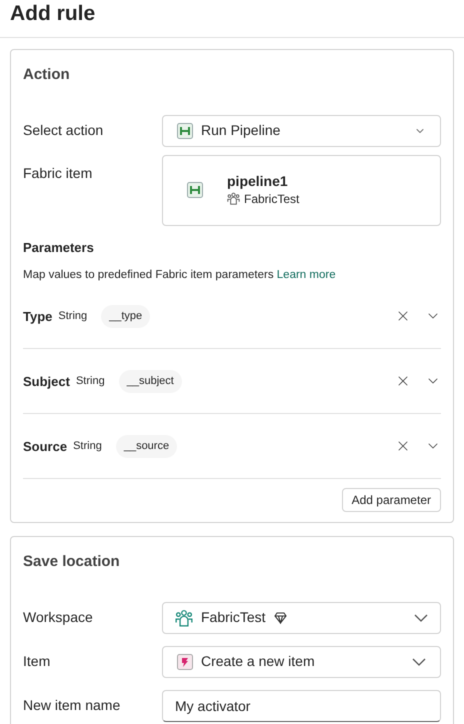 The width and height of the screenshot is (464, 724). Describe the element at coordinates (72, 562) in the screenshot. I see `section-heading: Save location` at that location.